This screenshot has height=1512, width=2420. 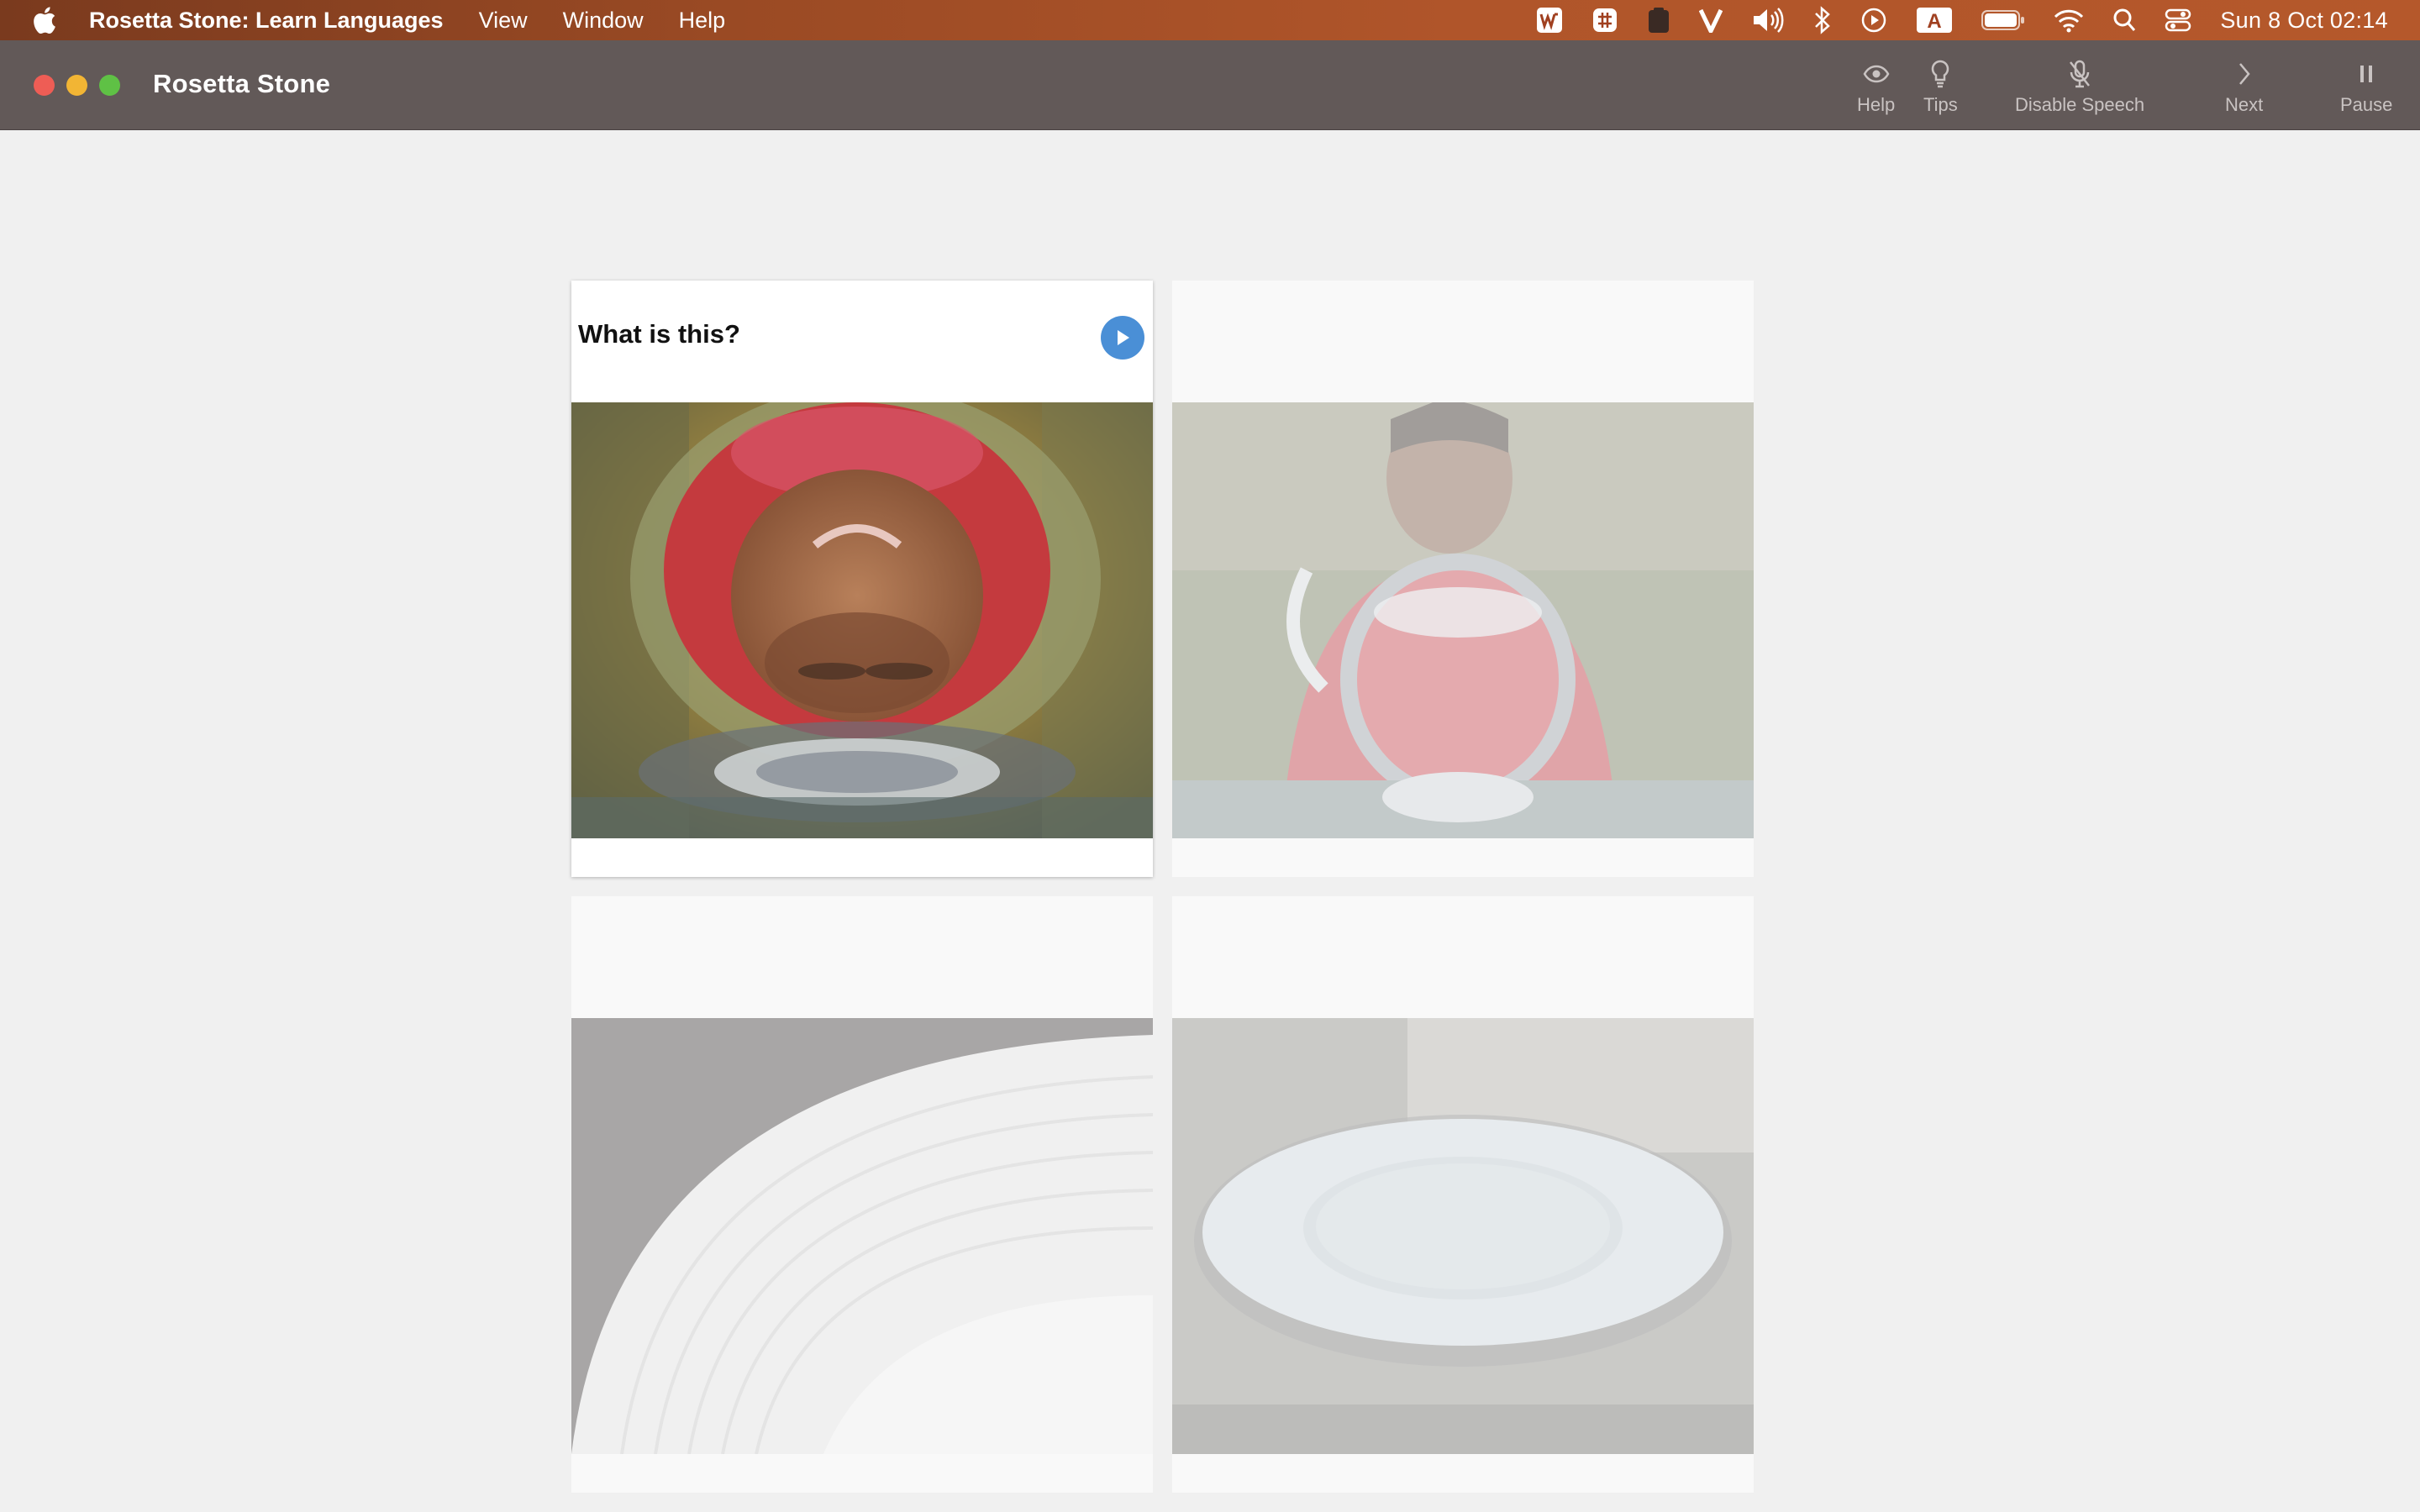 I want to click on tips-label: Tips, so click(x=1940, y=104).